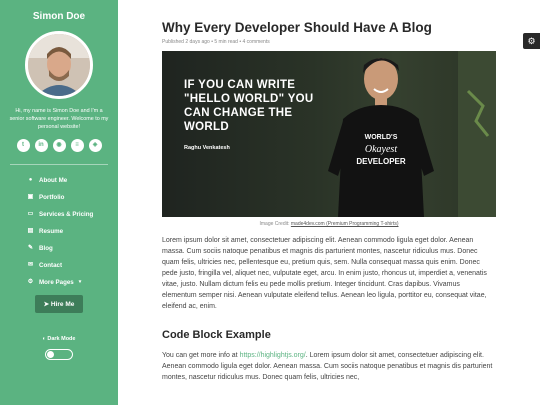 The height and width of the screenshot is (405, 540). What do you see at coordinates (23, 145) in the screenshot?
I see `twitter-icon: t` at bounding box center [23, 145].